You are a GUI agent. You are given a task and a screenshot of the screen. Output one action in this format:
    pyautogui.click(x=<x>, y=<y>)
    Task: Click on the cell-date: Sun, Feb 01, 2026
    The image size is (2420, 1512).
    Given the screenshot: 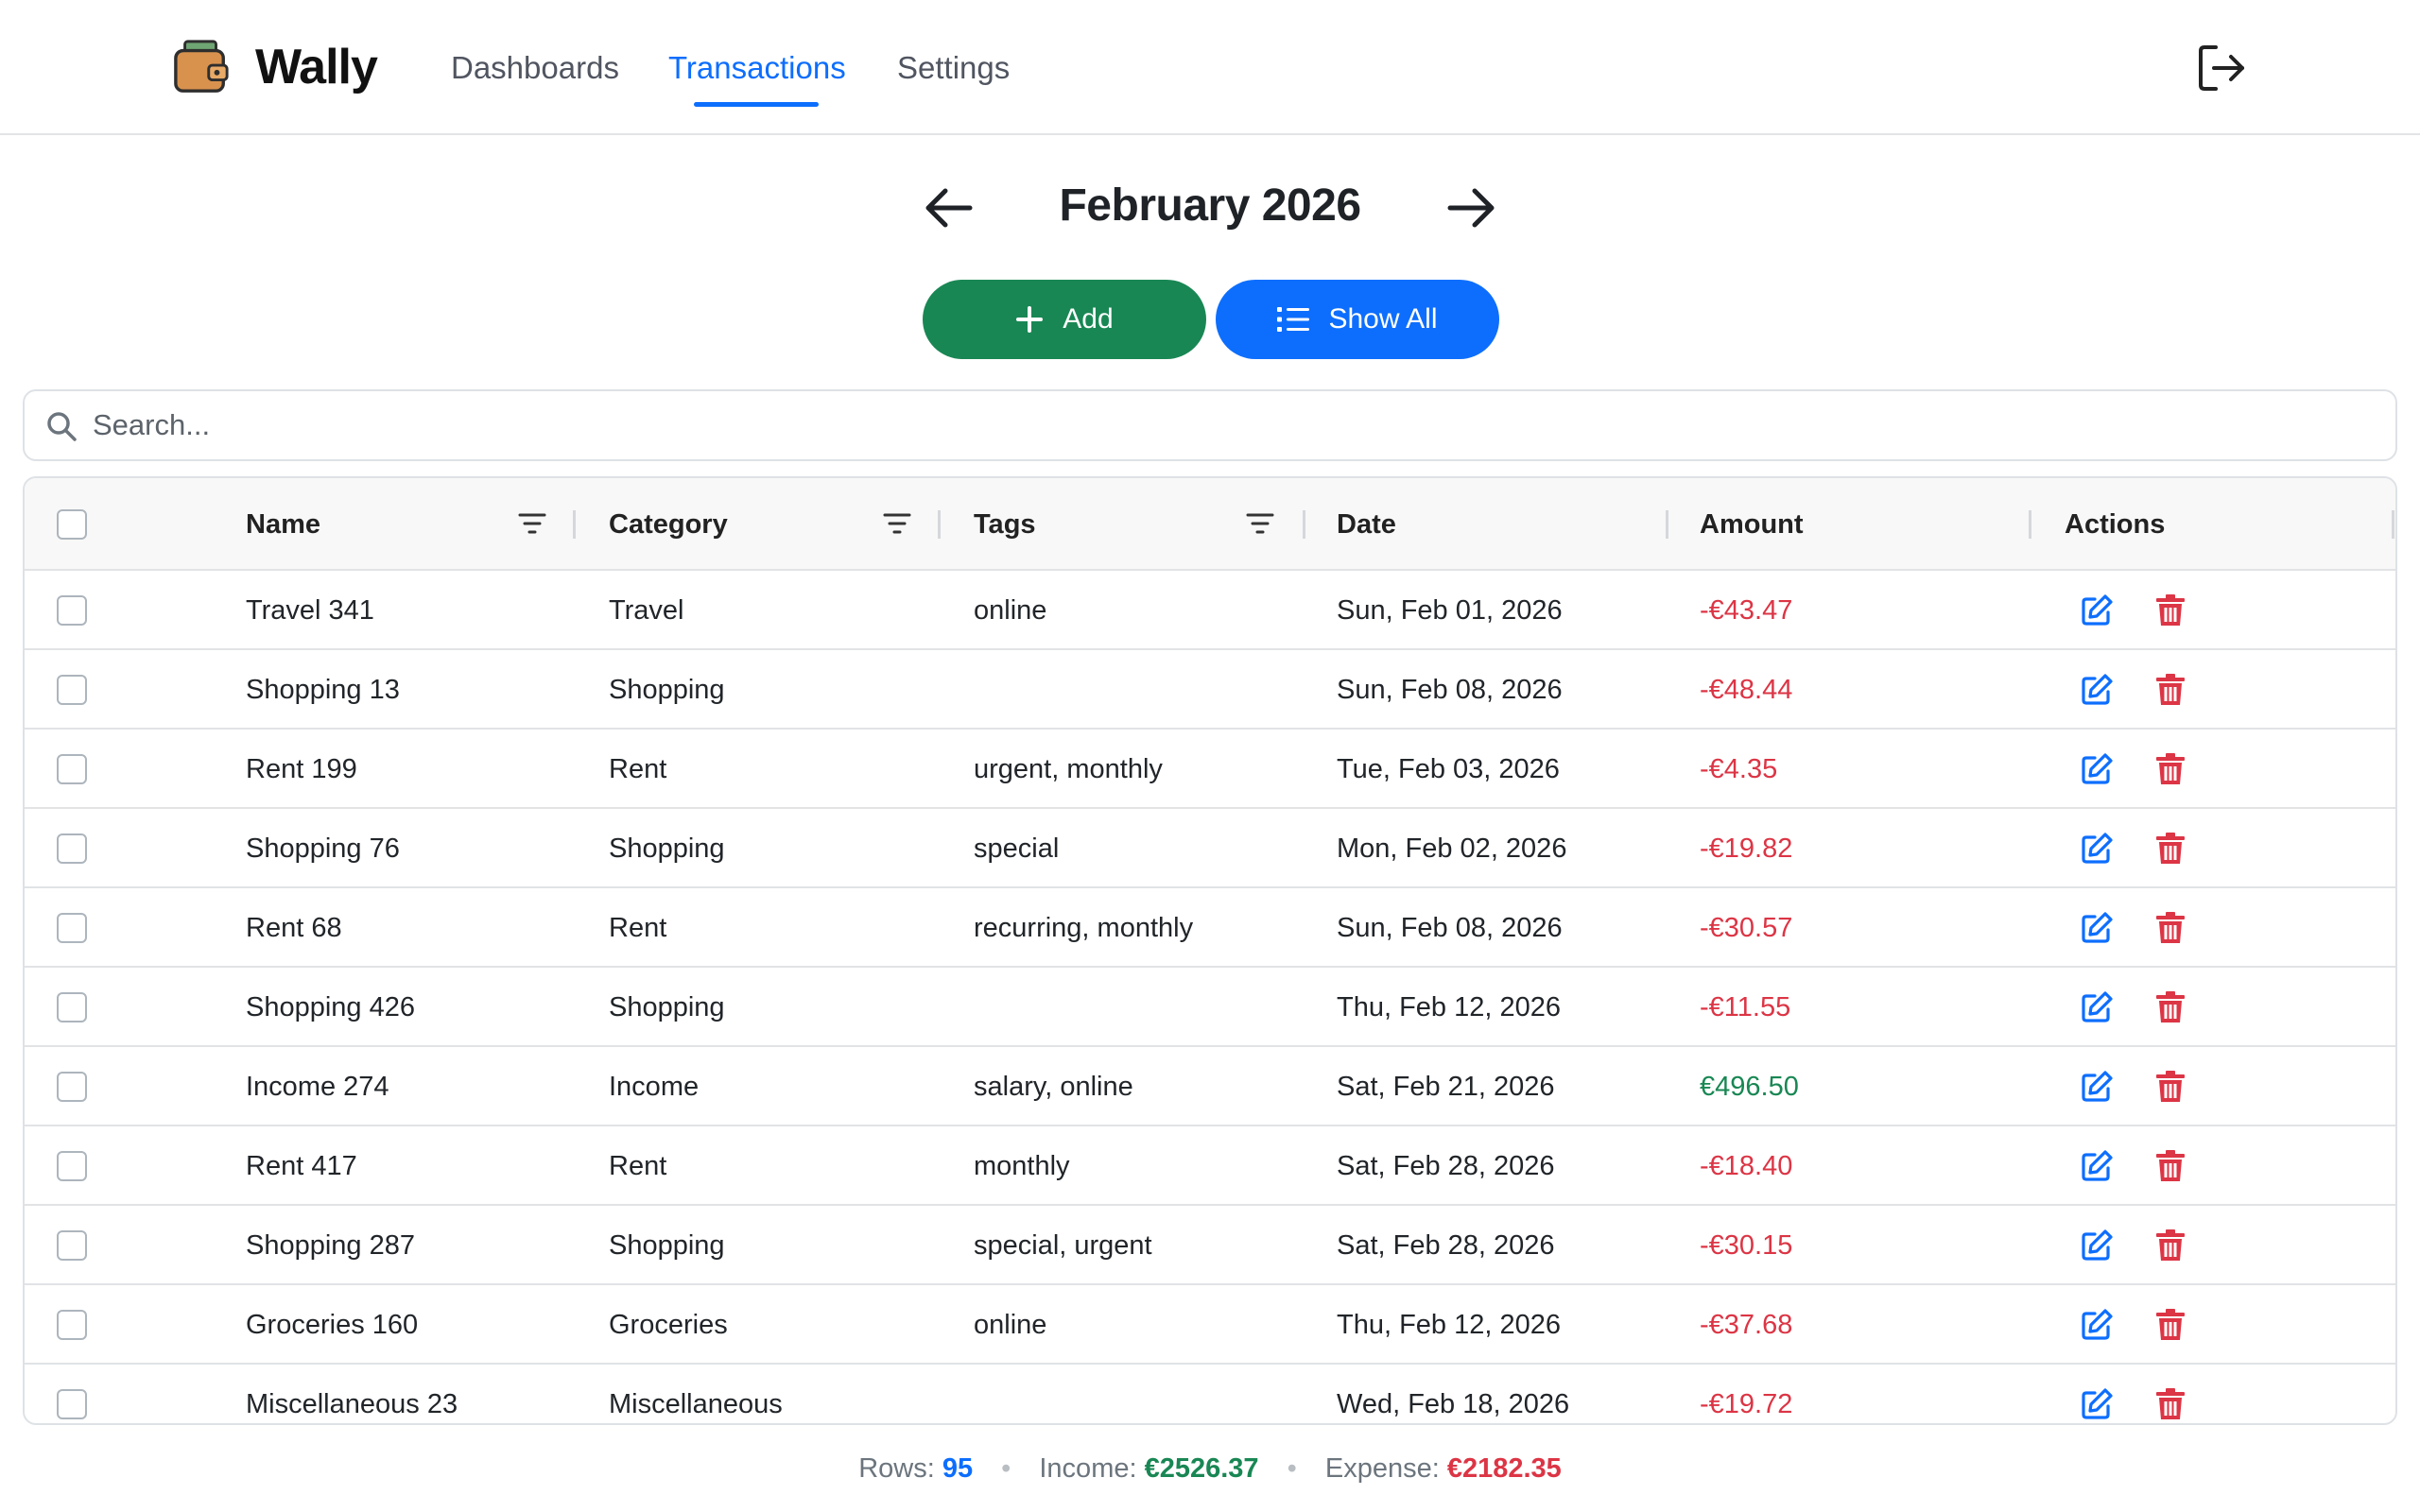 What is the action you would take?
    pyautogui.click(x=1450, y=610)
    